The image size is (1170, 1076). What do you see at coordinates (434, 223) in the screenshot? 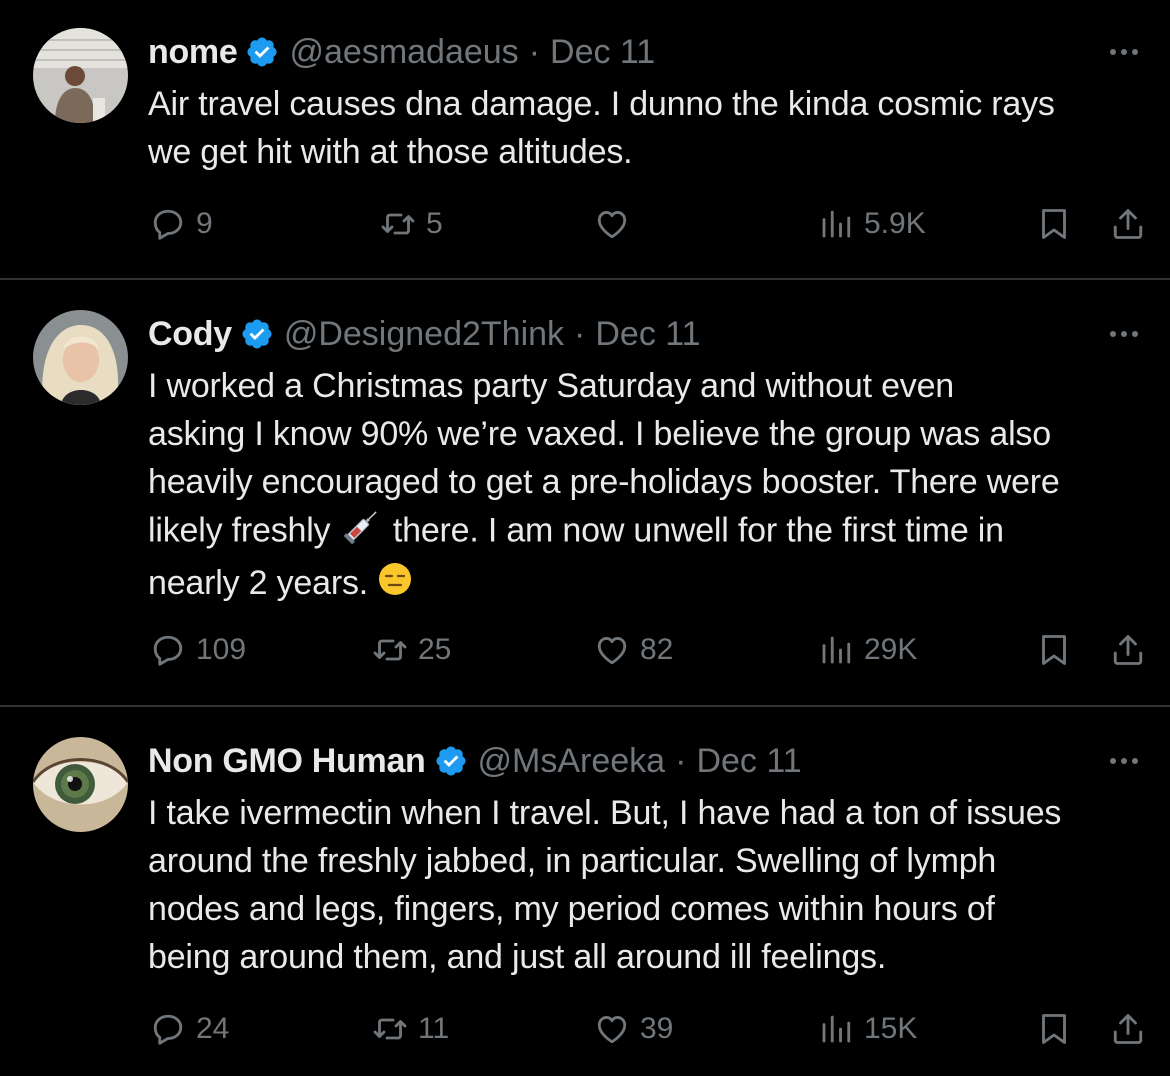
I see `retweet-count: 5` at bounding box center [434, 223].